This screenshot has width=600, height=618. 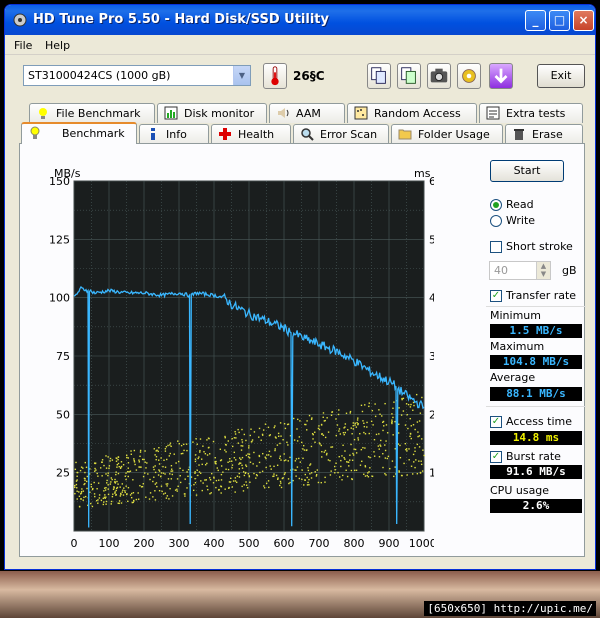 I want to click on tab-info: Info, so click(x=174, y=134).